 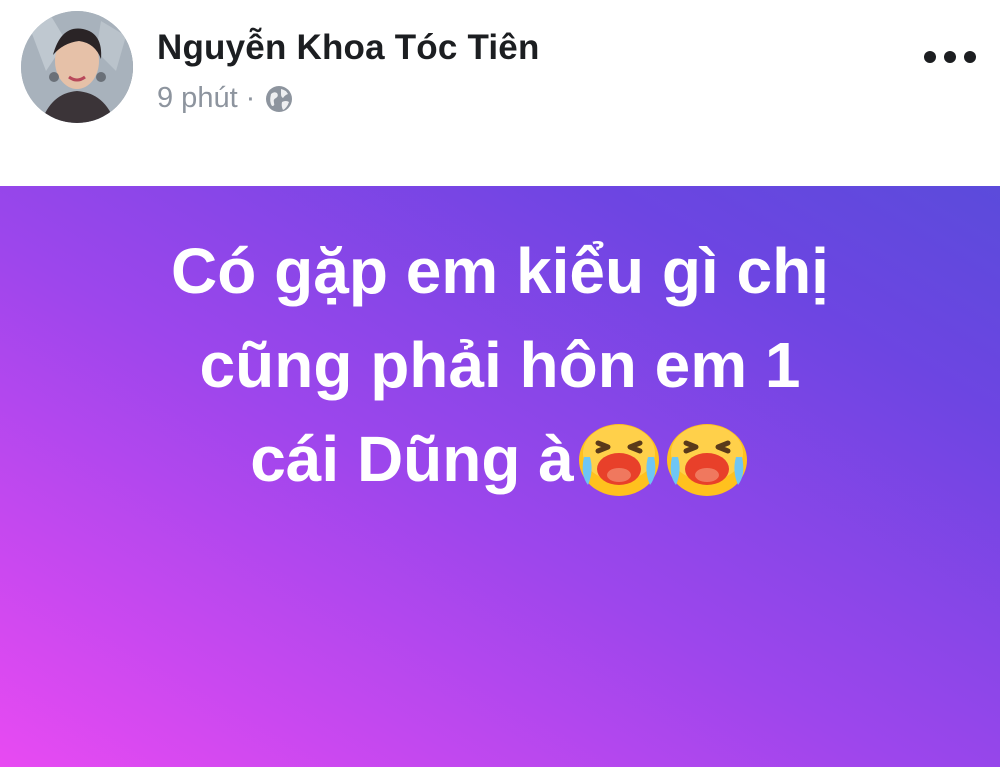 What do you see at coordinates (279, 99) in the screenshot?
I see `globe-icon` at bounding box center [279, 99].